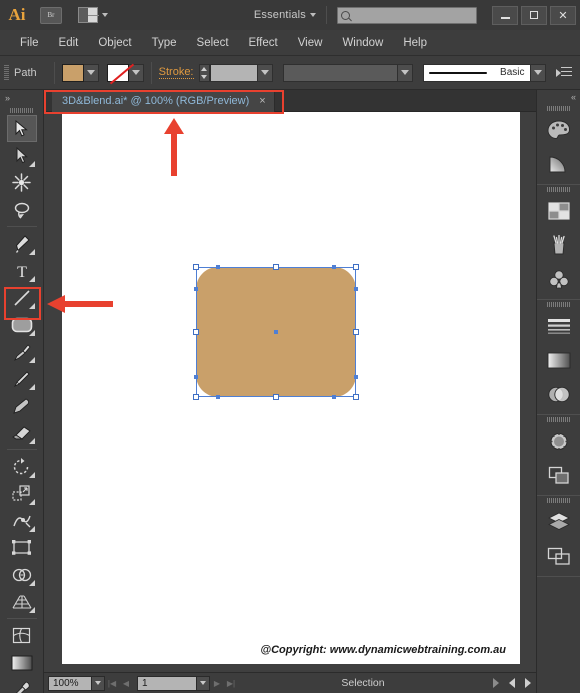 Image resolution: width=580 pixels, height=693 pixels. I want to click on brush-definition-field: Basic, so click(476, 72).